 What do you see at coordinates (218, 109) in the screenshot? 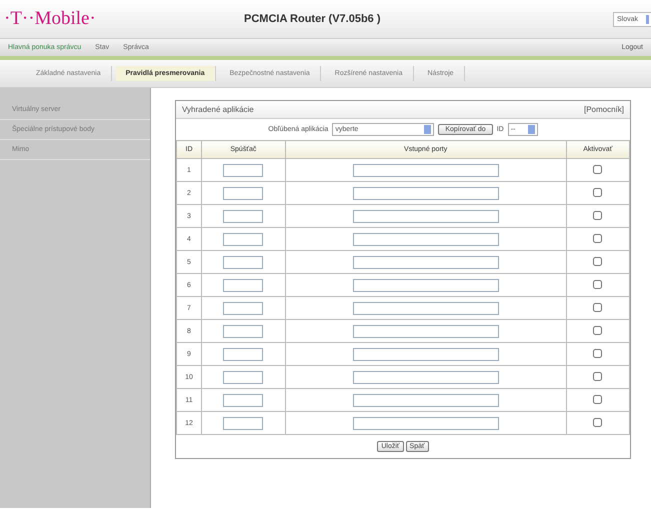
I see `panel-title: Vyhradené aplikácie` at bounding box center [218, 109].